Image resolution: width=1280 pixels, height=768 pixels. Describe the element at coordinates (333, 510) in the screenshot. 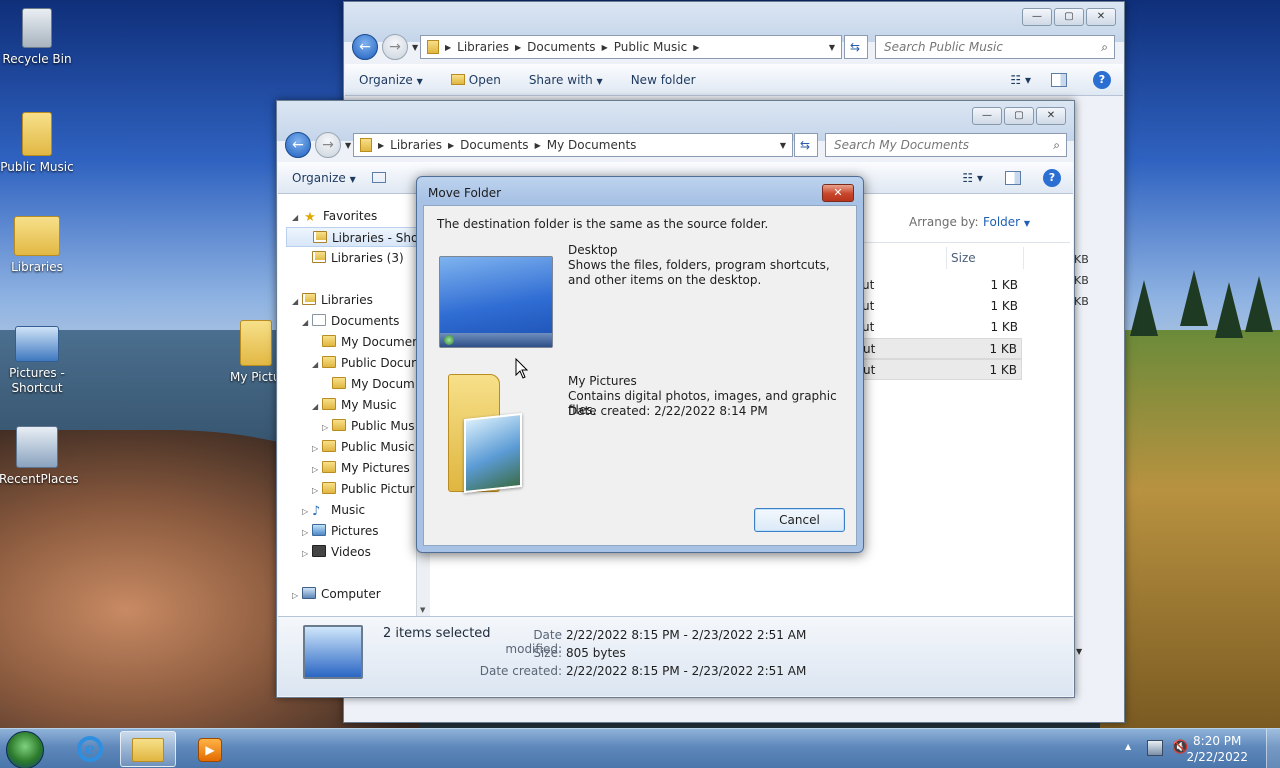

I see `tree-music: ▷ ♪ Music` at that location.